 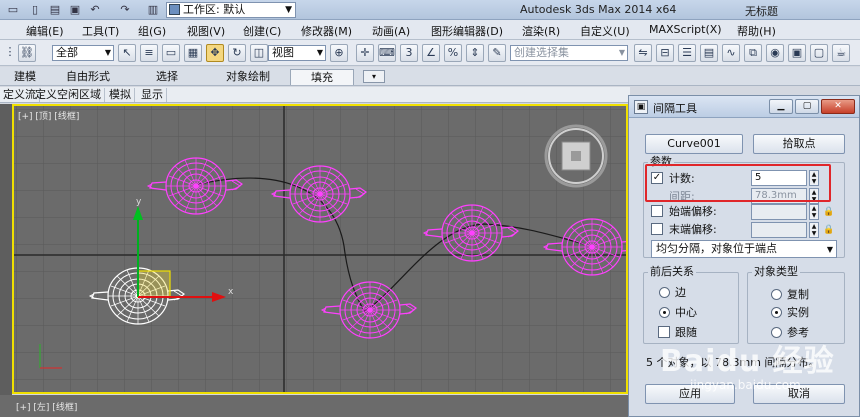 What do you see at coordinates (153, 10) in the screenshot?
I see `project-folder-icon: ▥` at bounding box center [153, 10].